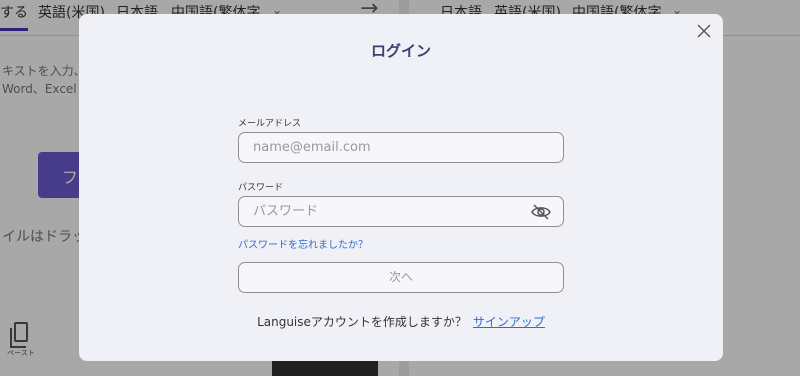 Image resolution: width=800 pixels, height=376 pixels. I want to click on password-field-wrapper, so click(401, 211).